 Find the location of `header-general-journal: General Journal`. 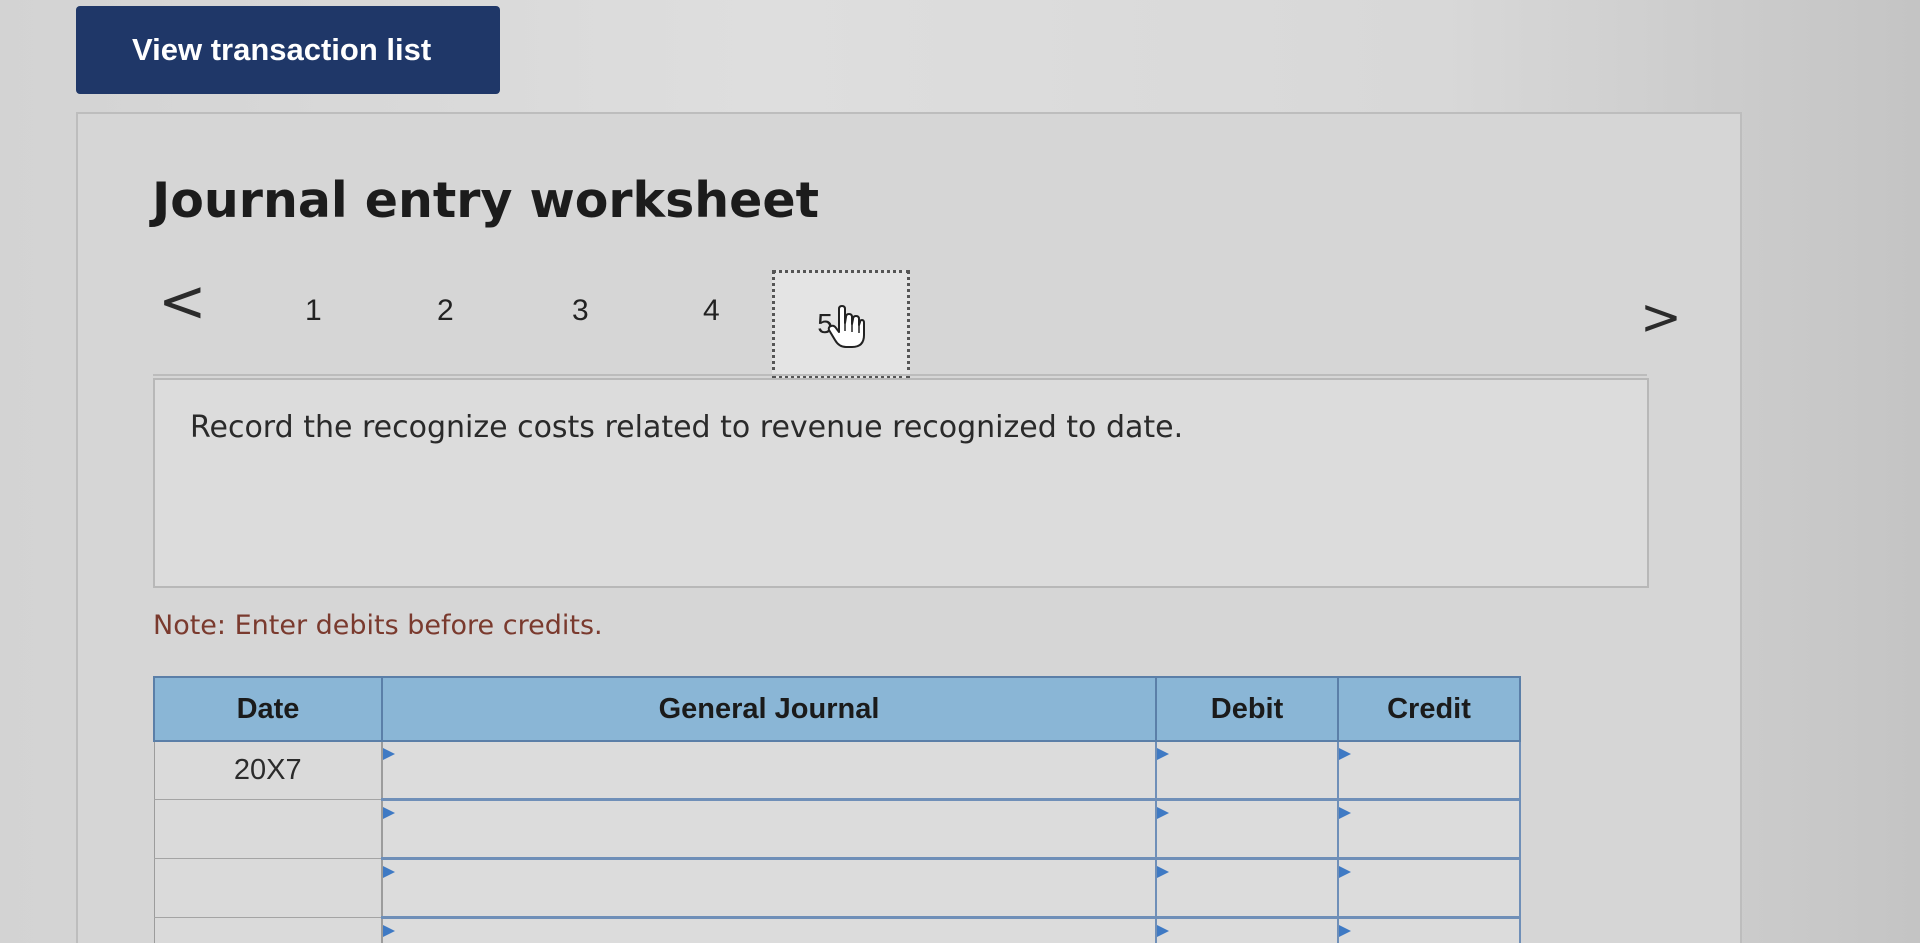

header-general-journal: General Journal is located at coordinates (769, 709).